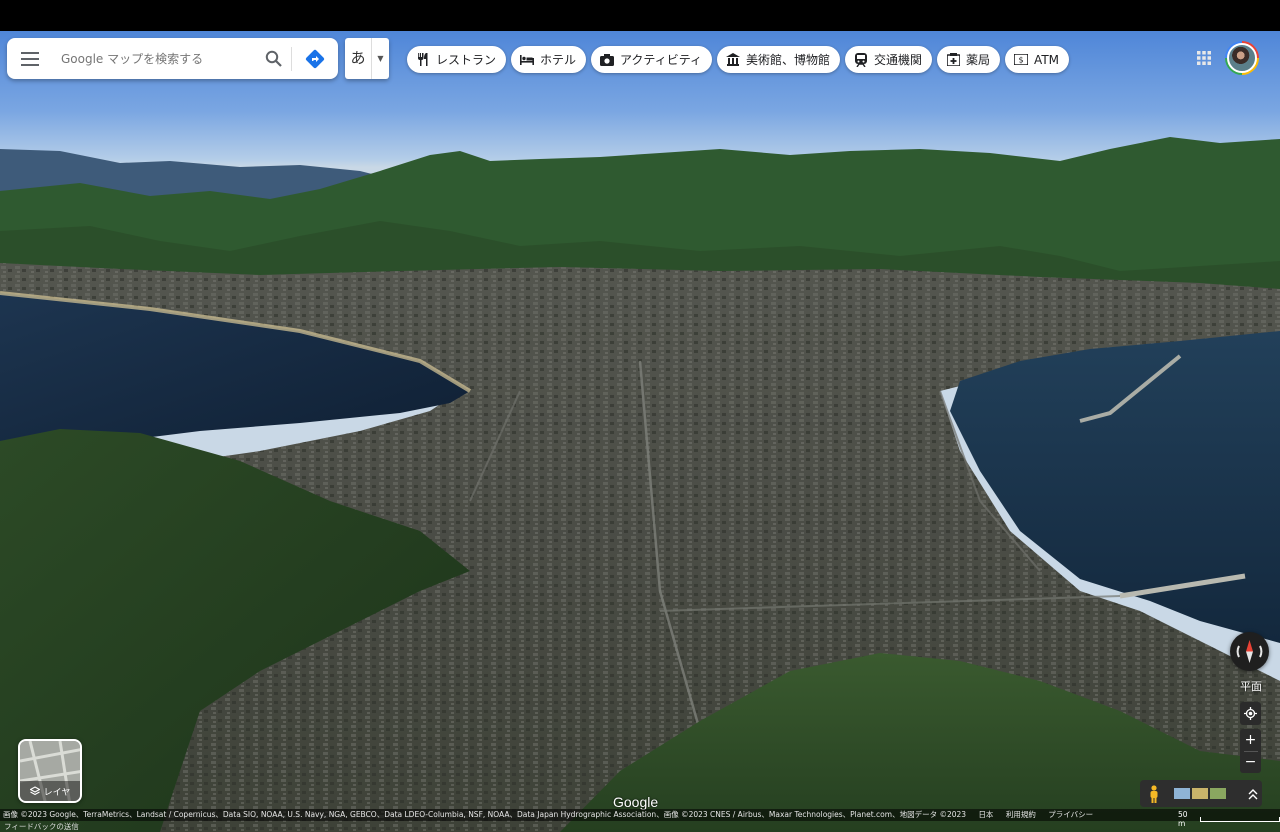 This screenshot has height=832, width=1280. What do you see at coordinates (423, 60) in the screenshot?
I see `restaurant-icon` at bounding box center [423, 60].